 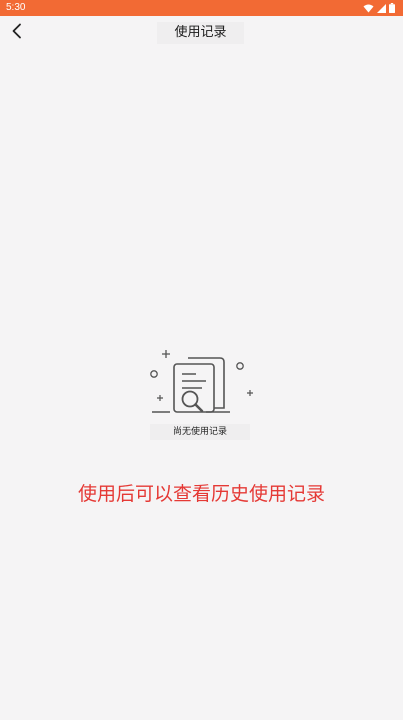 What do you see at coordinates (381, 8) in the screenshot?
I see `signal-icon` at bounding box center [381, 8].